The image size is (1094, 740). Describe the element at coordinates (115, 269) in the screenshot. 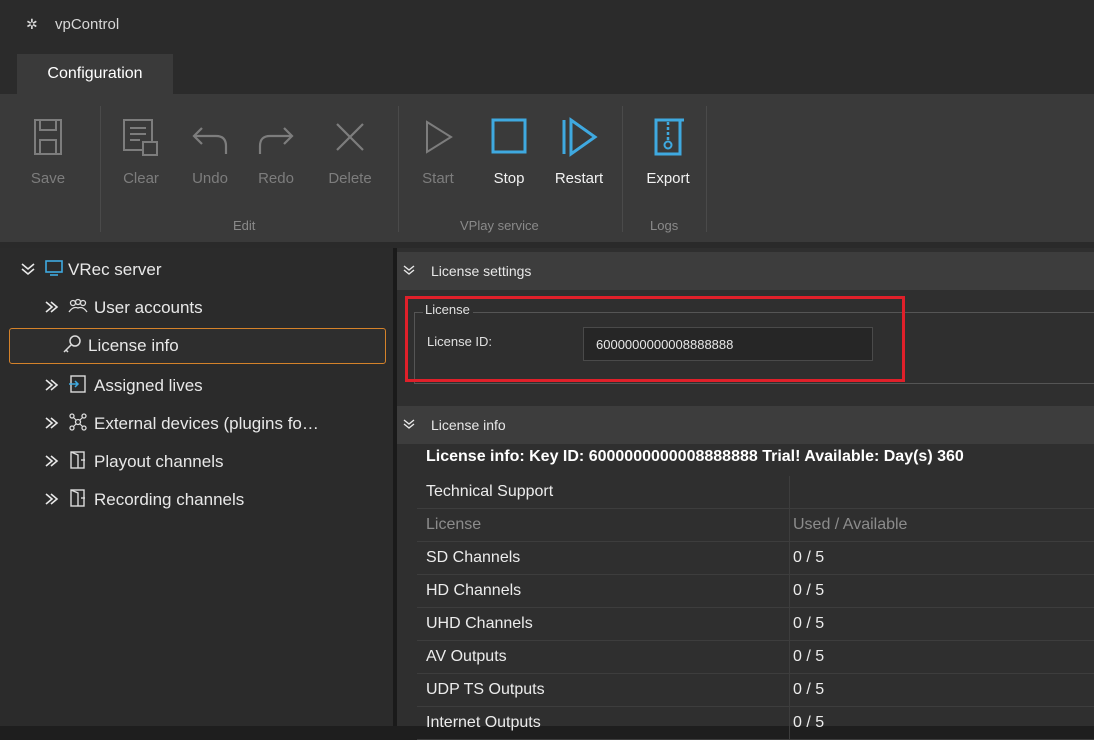

I see `tree-item-label: VRec server` at that location.